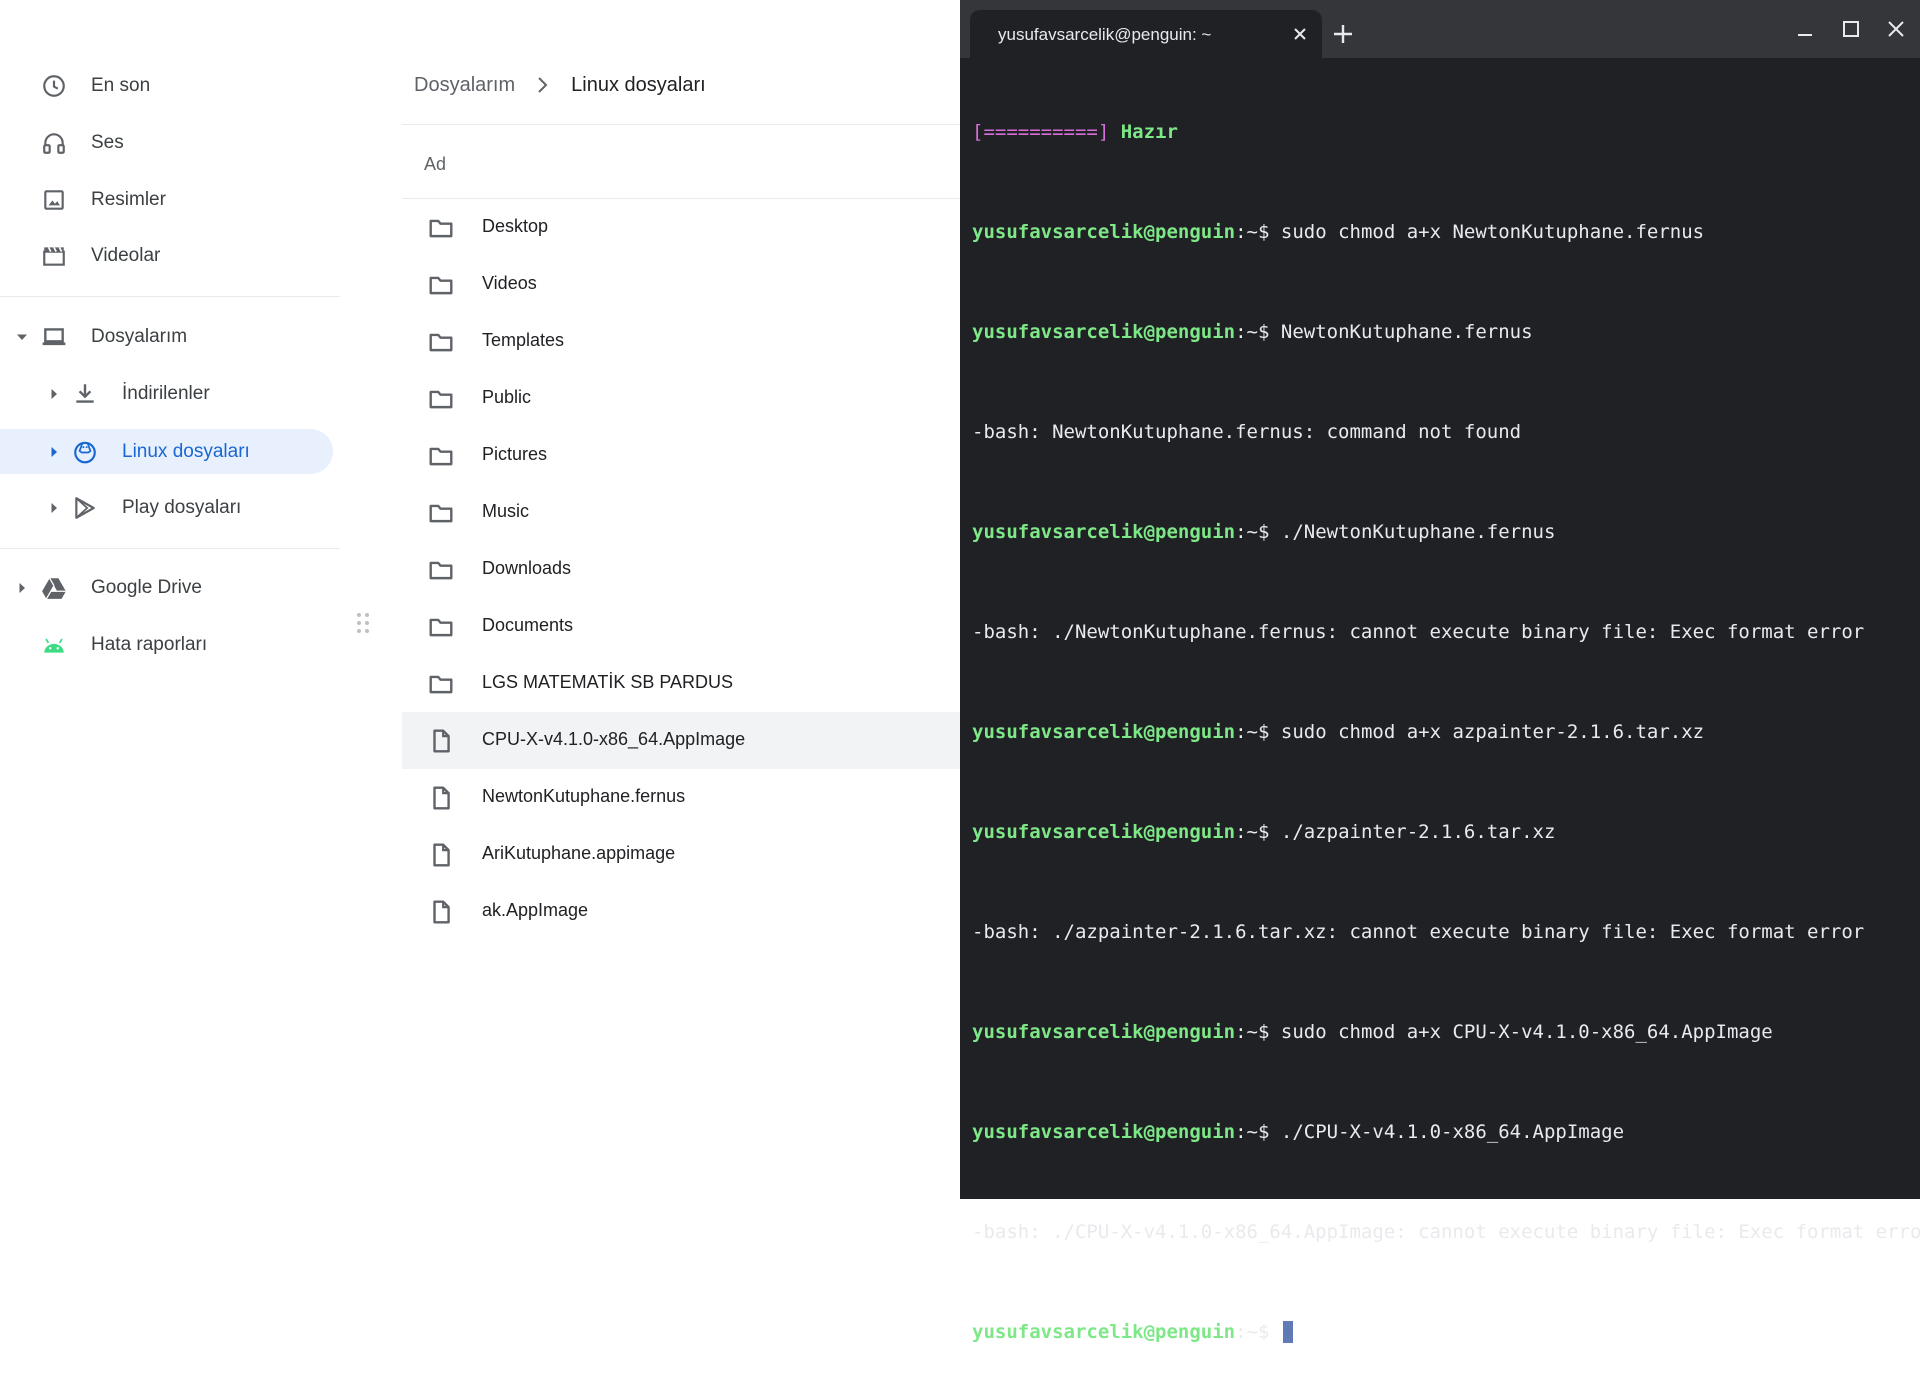 Image resolution: width=1920 pixels, height=1395 pixels. Describe the element at coordinates (22, 337) in the screenshot. I see `chevron-down-icon` at that location.